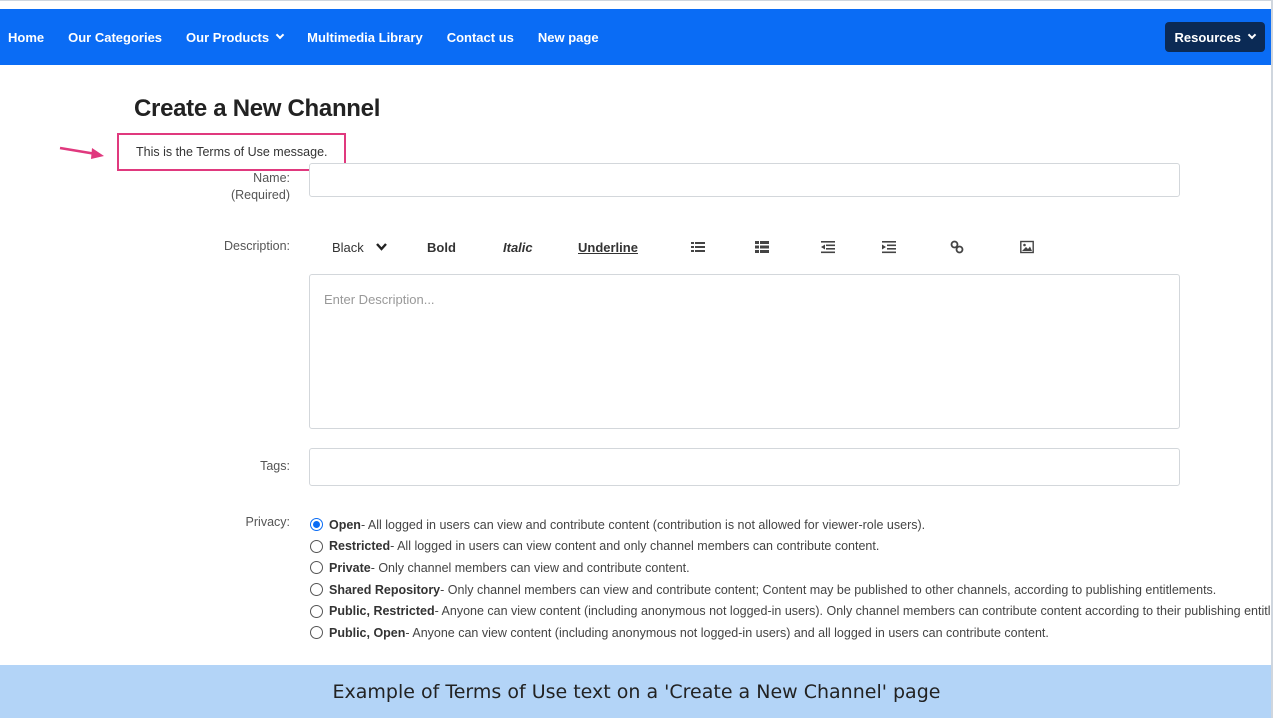  What do you see at coordinates (316, 546) in the screenshot?
I see `radio-restricted` at bounding box center [316, 546].